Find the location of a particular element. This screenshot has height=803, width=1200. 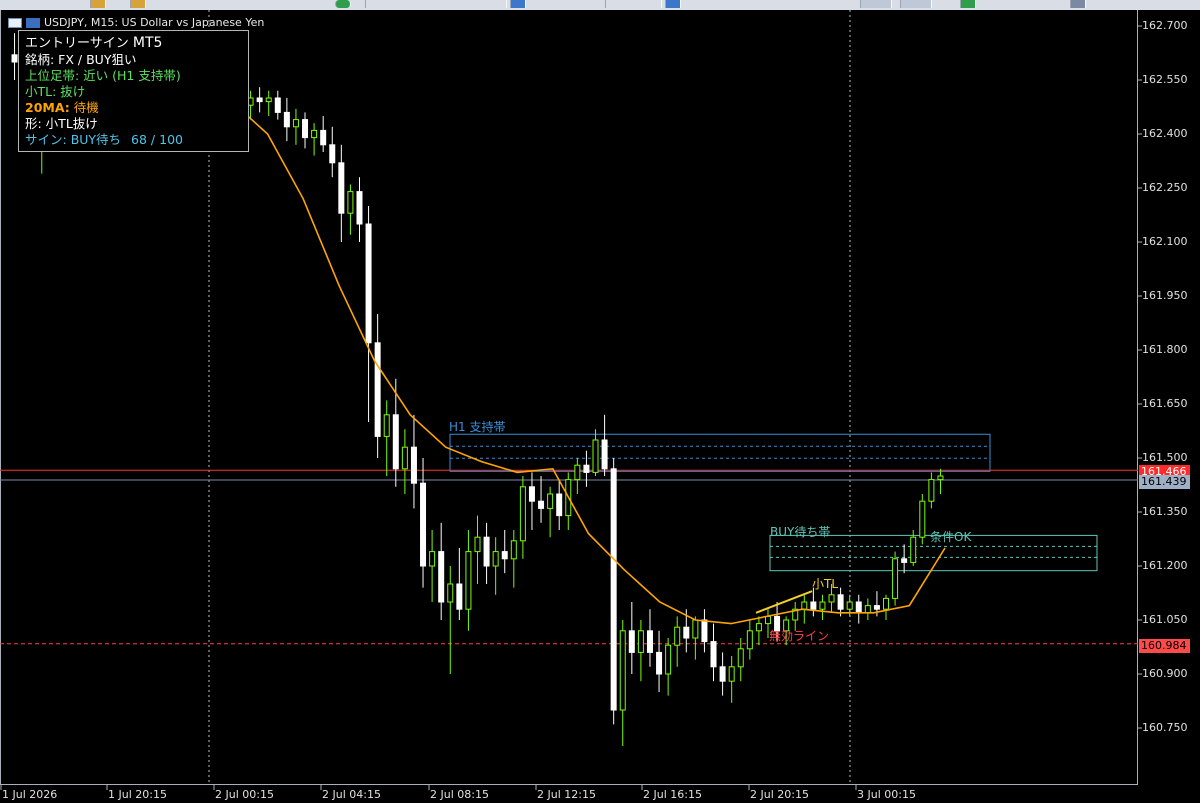

x-tick-label: 2 Jul 00:15 is located at coordinates (244, 794).